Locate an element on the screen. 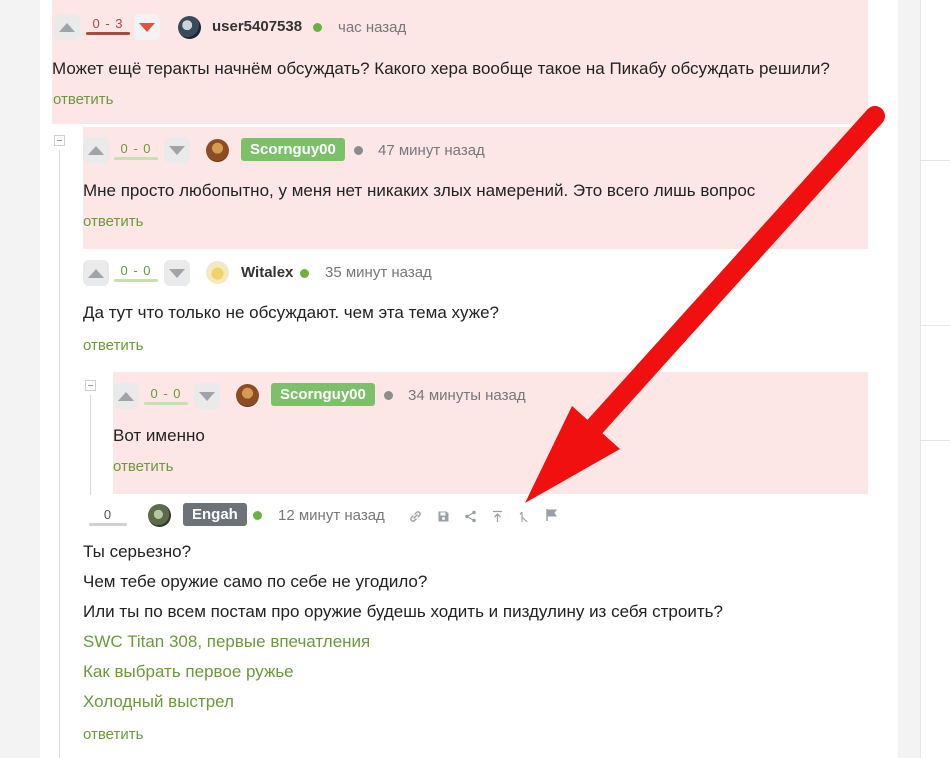 This screenshot has height=758, width=950. username-badge: Engah is located at coordinates (215, 514).